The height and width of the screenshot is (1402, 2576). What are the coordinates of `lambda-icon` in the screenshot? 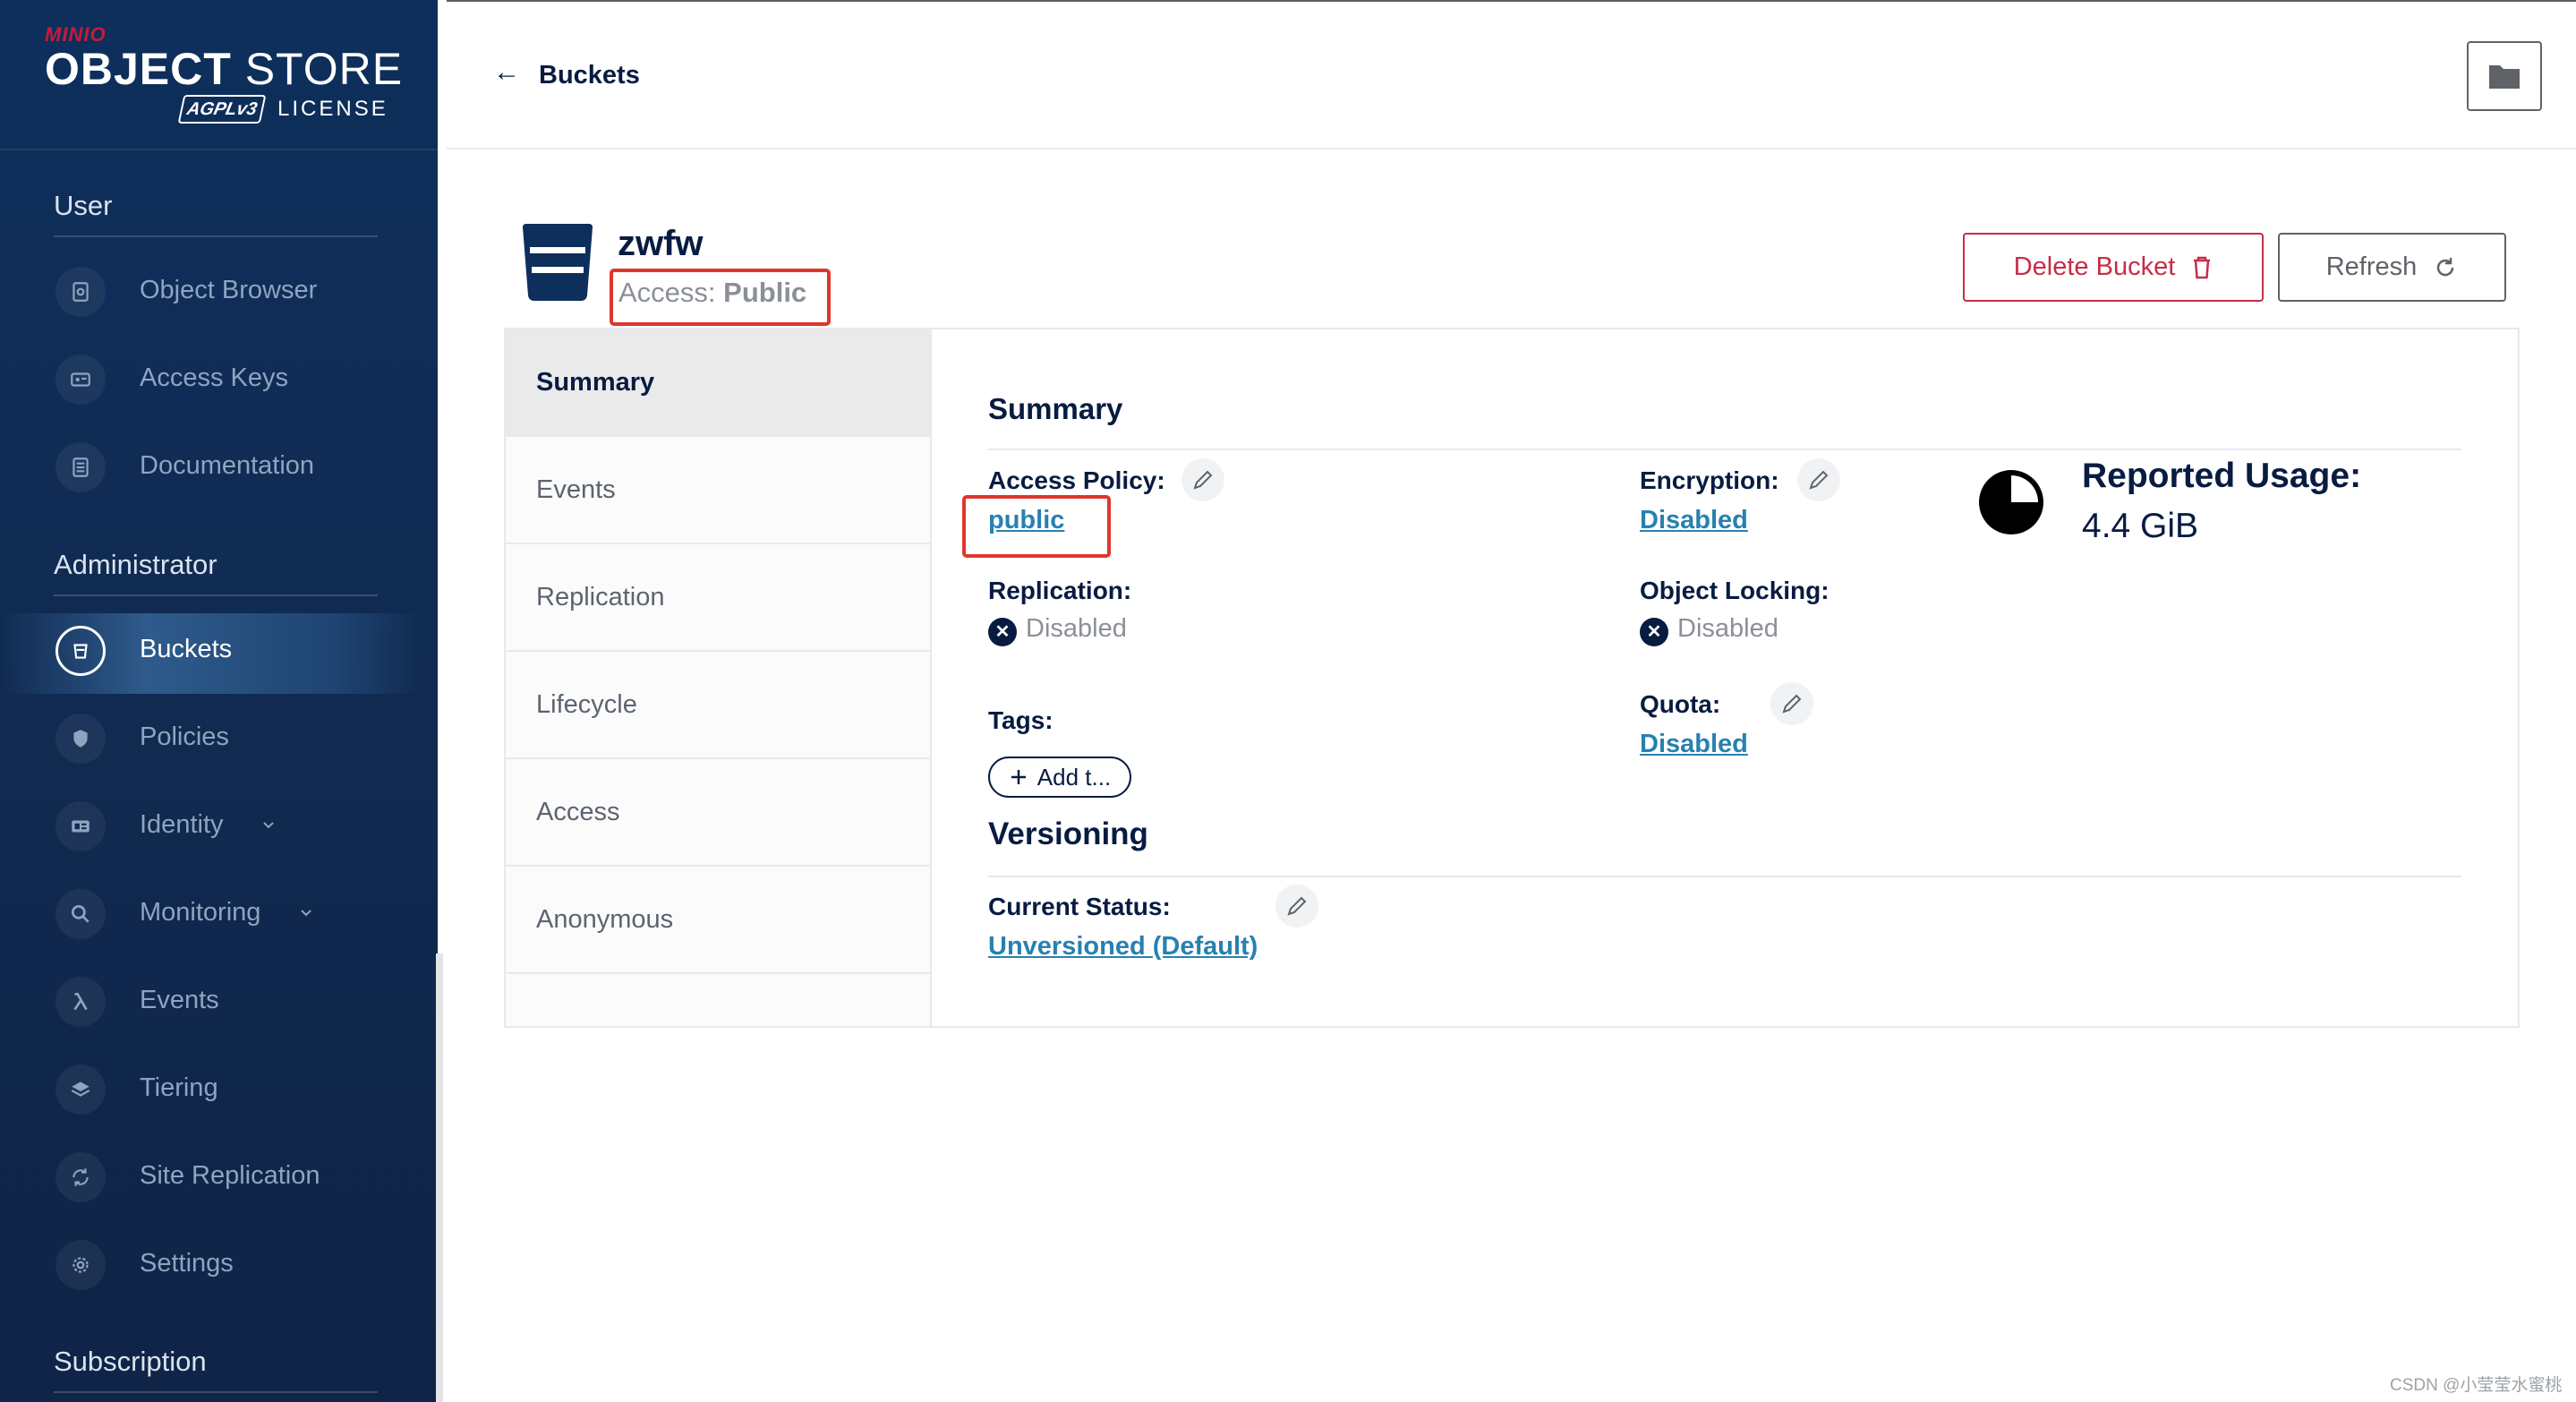 It's located at (80, 1002).